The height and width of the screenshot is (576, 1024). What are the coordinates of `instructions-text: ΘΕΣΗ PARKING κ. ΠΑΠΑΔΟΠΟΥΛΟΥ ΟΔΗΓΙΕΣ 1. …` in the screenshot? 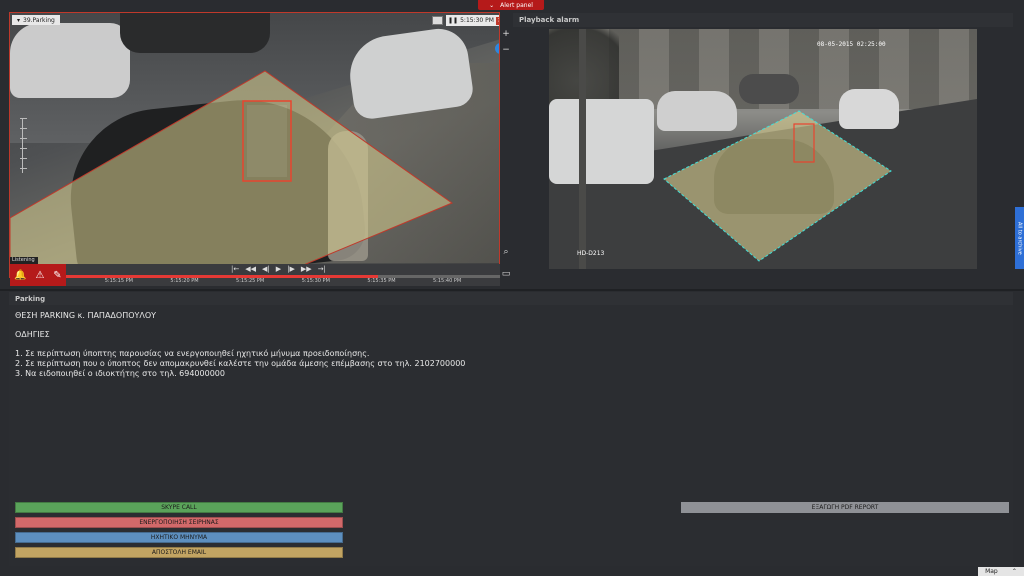 It's located at (240, 345).